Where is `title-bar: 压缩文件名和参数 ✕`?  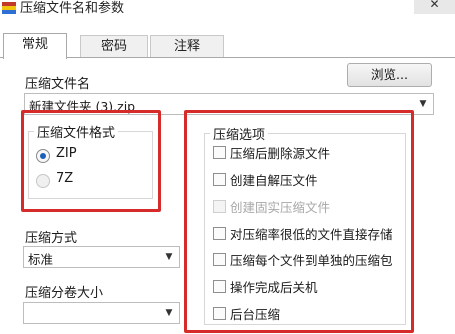 title-bar: 压缩文件名和参数 ✕ is located at coordinates (227, 11).